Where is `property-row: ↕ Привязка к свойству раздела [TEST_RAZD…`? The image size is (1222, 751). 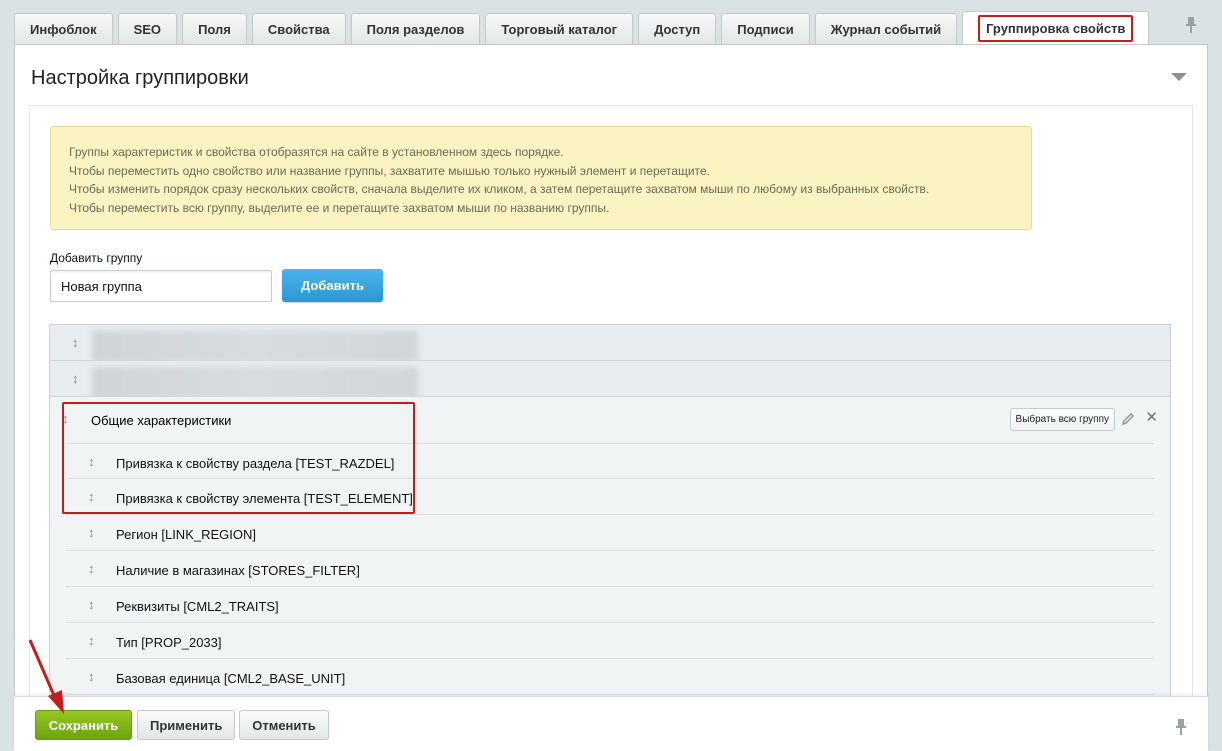
property-row: ↕ Привязка к свойству раздела [TEST_RAZD… is located at coordinates (610, 461).